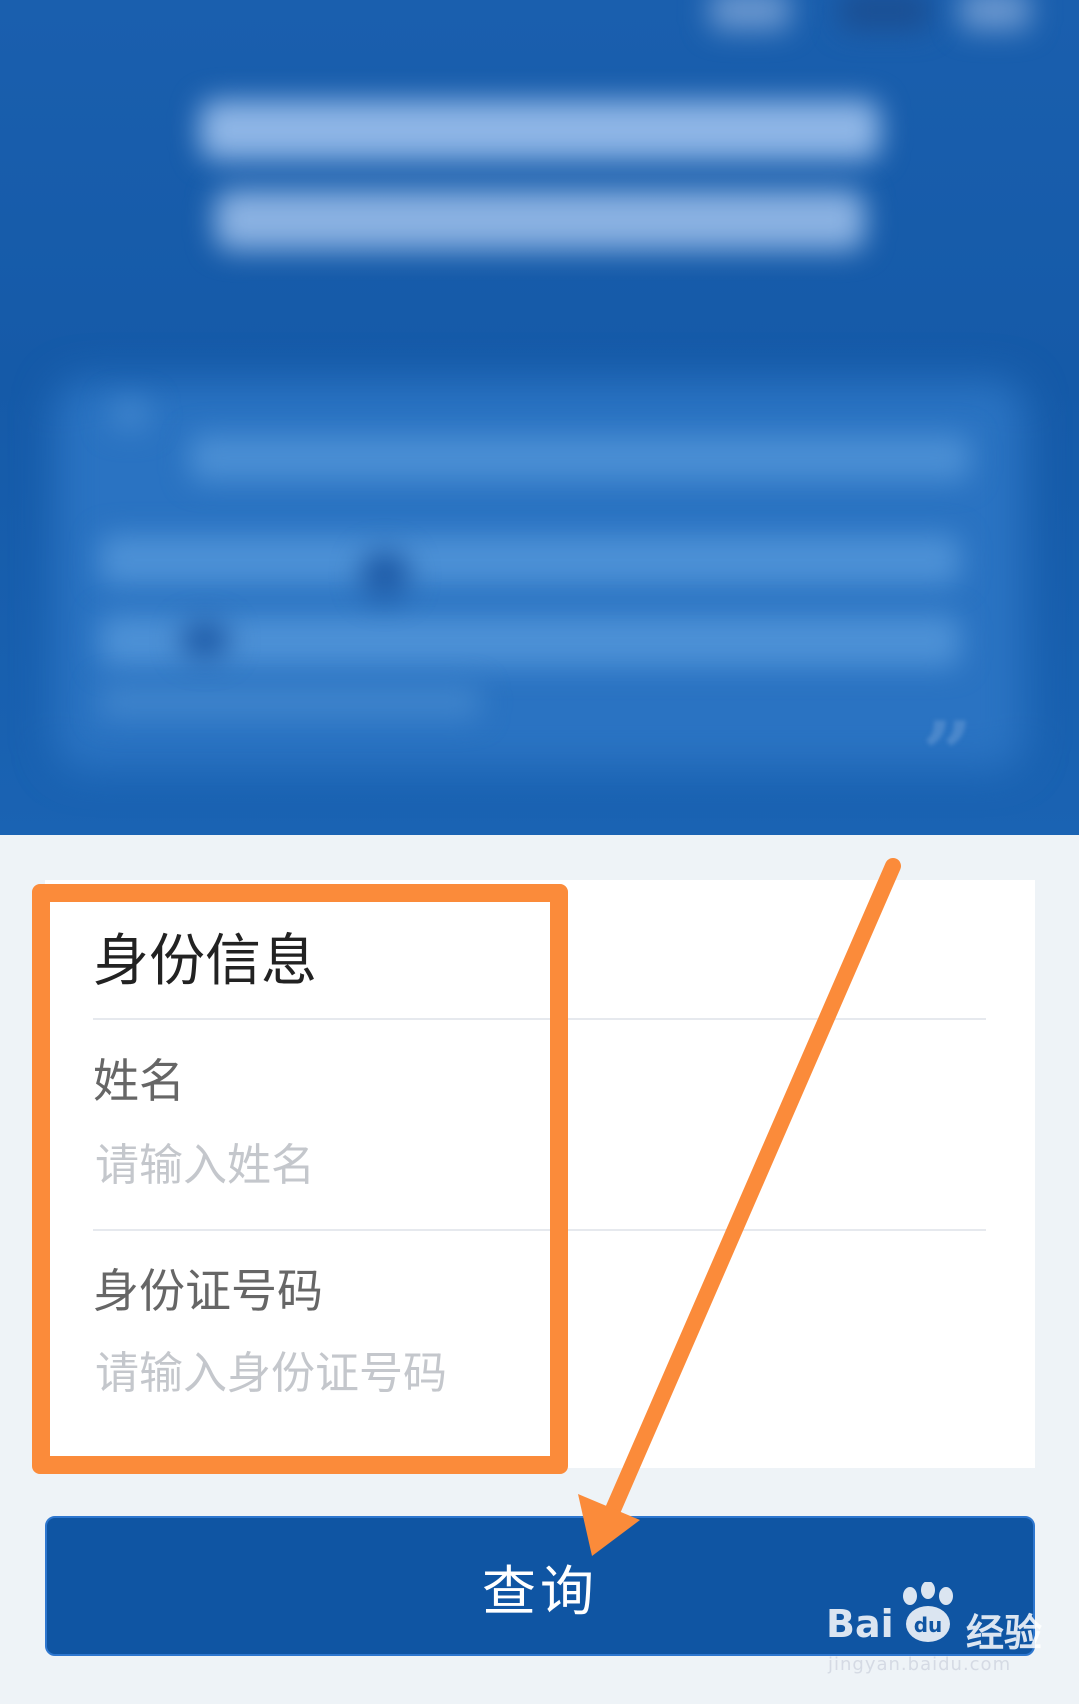  Describe the element at coordinates (139, 1081) in the screenshot. I see `name-label: 姓名` at that location.